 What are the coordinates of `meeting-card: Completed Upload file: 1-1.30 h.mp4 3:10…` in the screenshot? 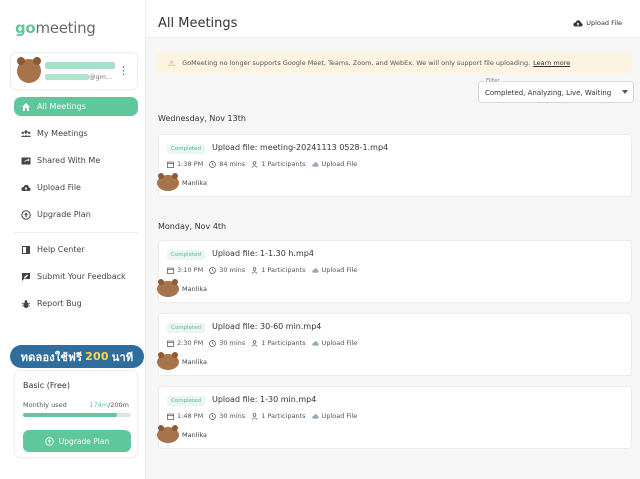 It's located at (394, 271).